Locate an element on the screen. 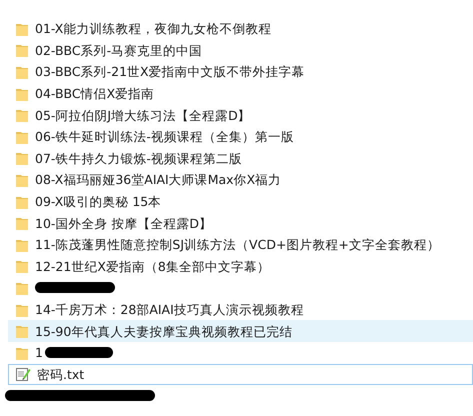 The width and height of the screenshot is (473, 416). file-name: 12-21世纪X爱指南（8集全部中文字幕） is located at coordinates (152, 266).